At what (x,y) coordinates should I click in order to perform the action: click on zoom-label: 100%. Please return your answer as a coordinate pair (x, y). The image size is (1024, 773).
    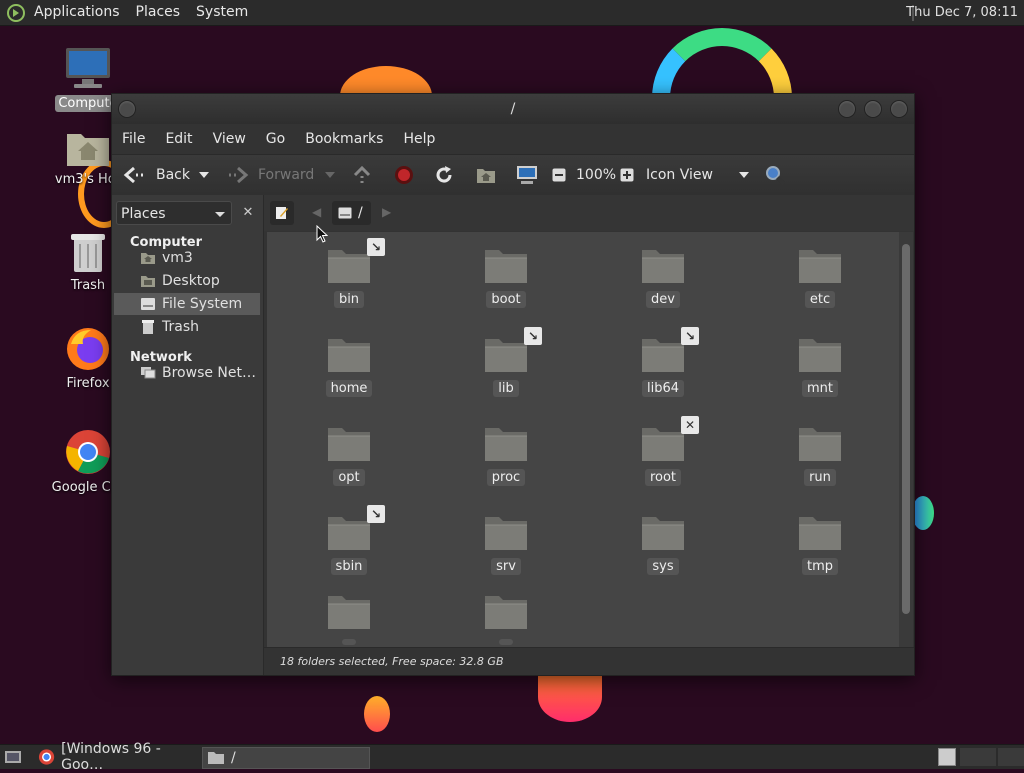
    Looking at the image, I should click on (596, 175).